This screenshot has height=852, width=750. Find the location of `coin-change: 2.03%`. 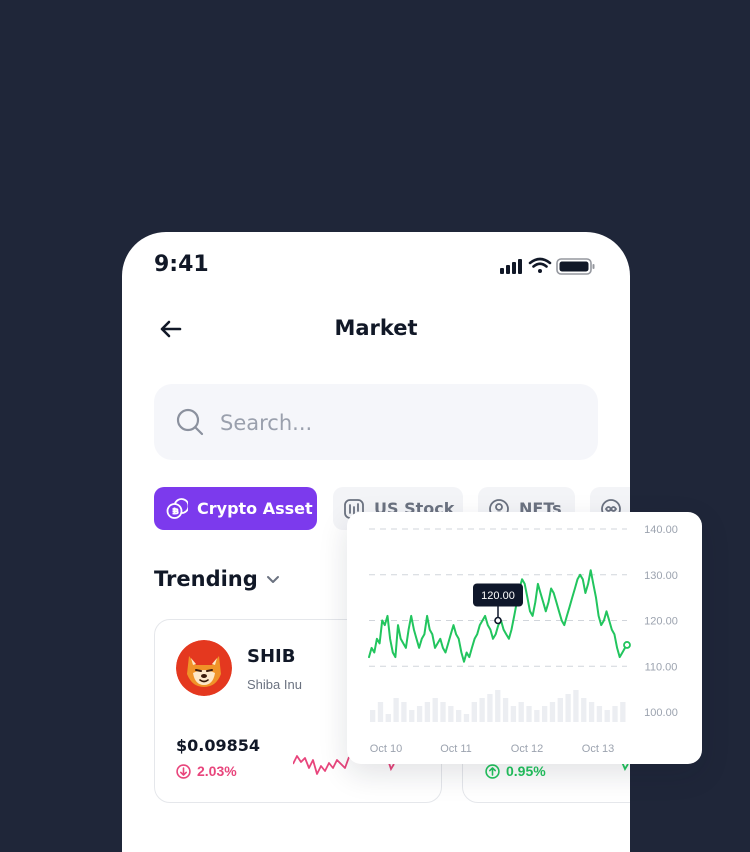

coin-change: 2.03% is located at coordinates (206, 771).